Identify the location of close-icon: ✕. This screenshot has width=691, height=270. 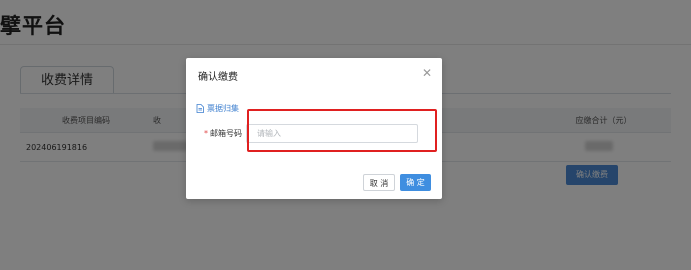
(427, 73).